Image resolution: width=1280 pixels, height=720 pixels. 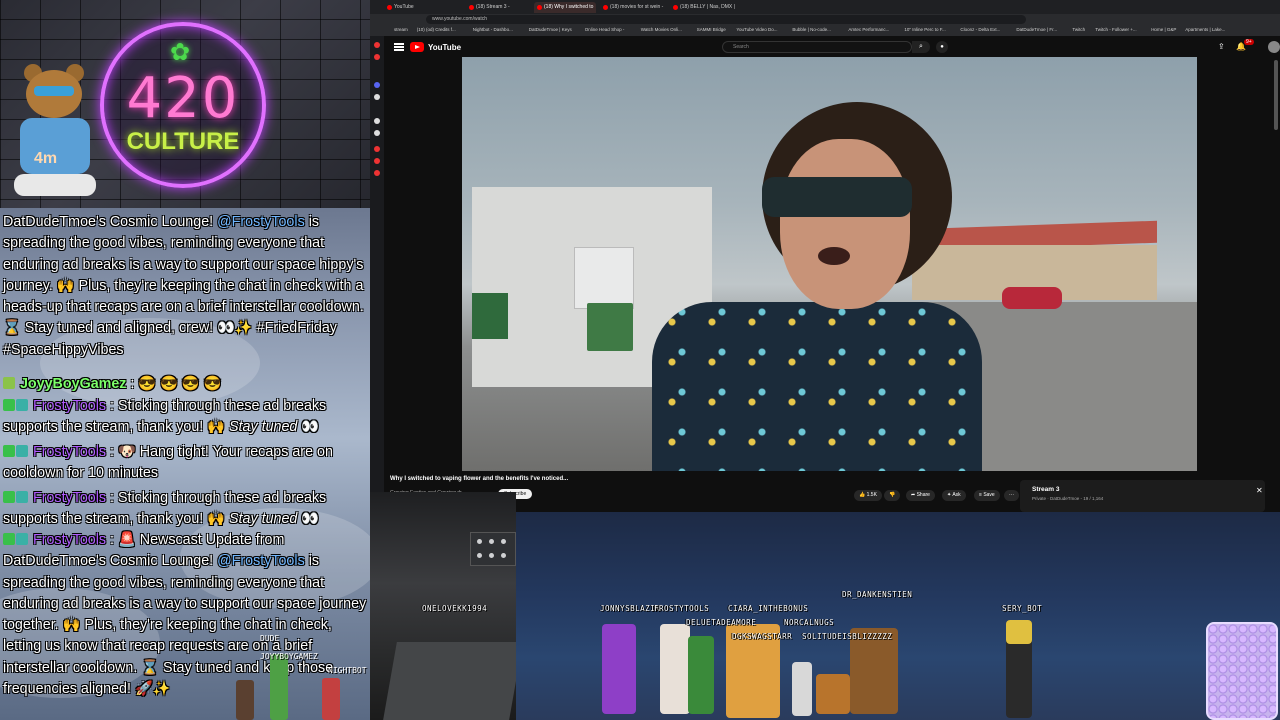 I want to click on search-input: Search, so click(x=817, y=47).